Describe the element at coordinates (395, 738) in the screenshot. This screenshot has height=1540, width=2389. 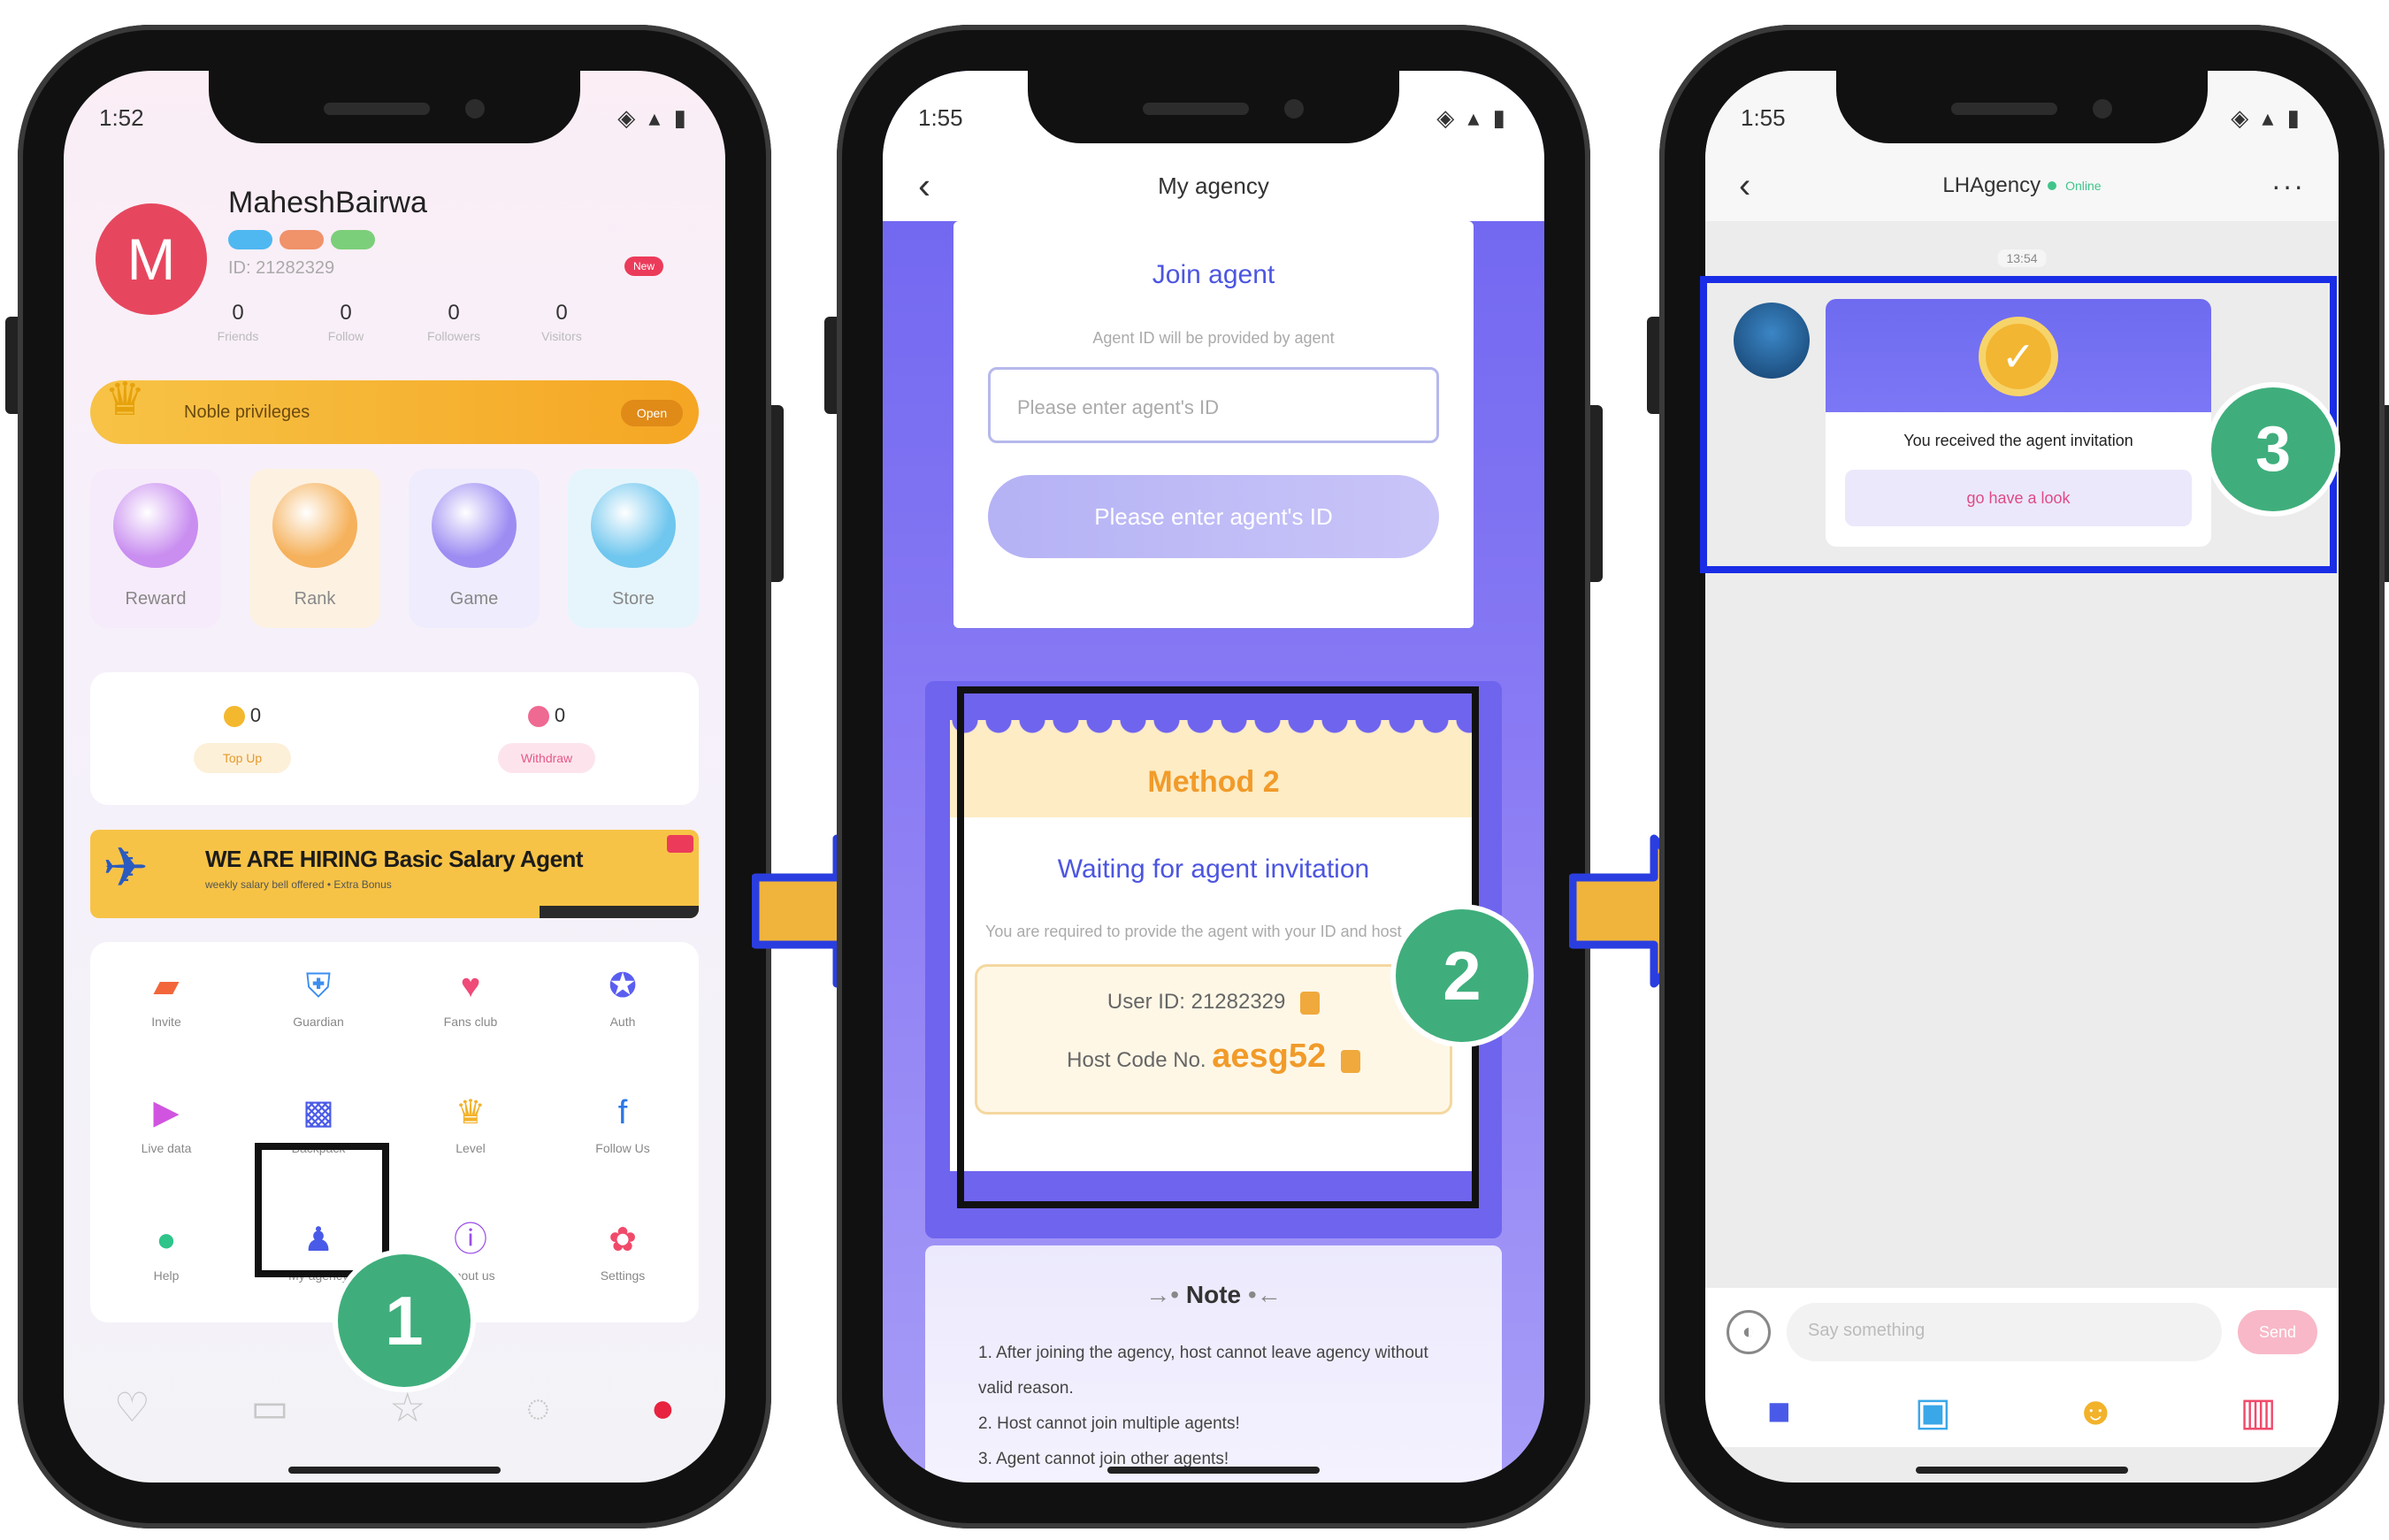
I see `wallet-panel: 0 Top Up 0 Withdraw` at that location.